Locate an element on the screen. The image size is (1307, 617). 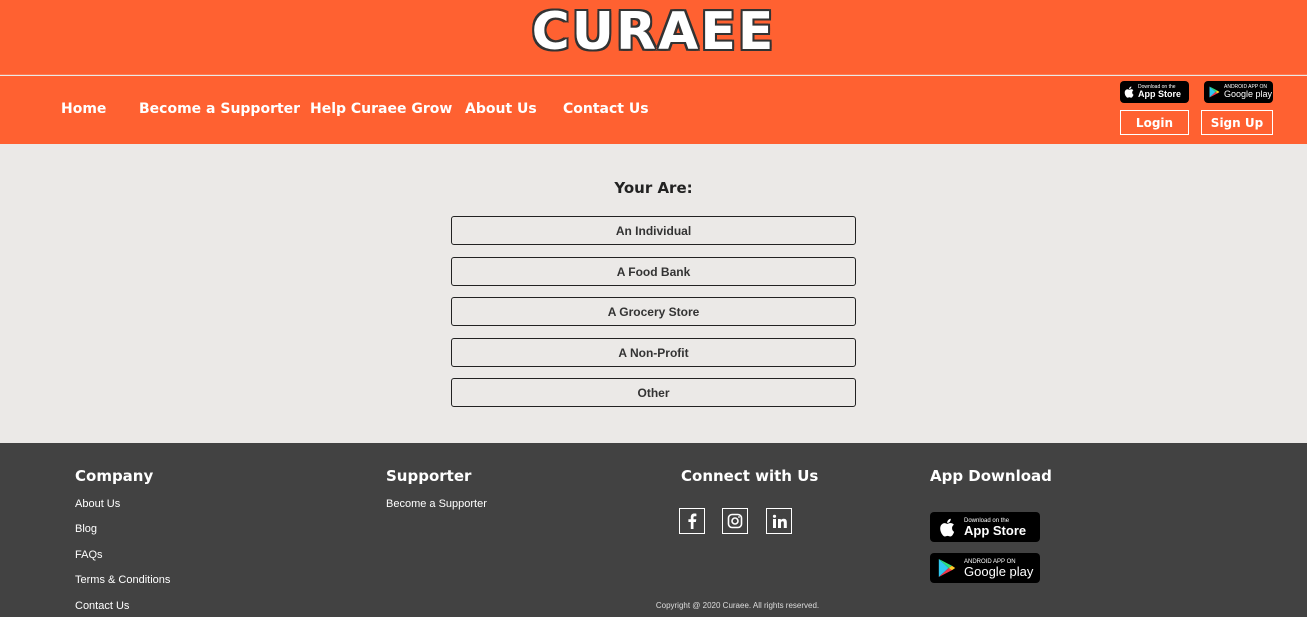
option-individual: An Individual is located at coordinates (653, 230).